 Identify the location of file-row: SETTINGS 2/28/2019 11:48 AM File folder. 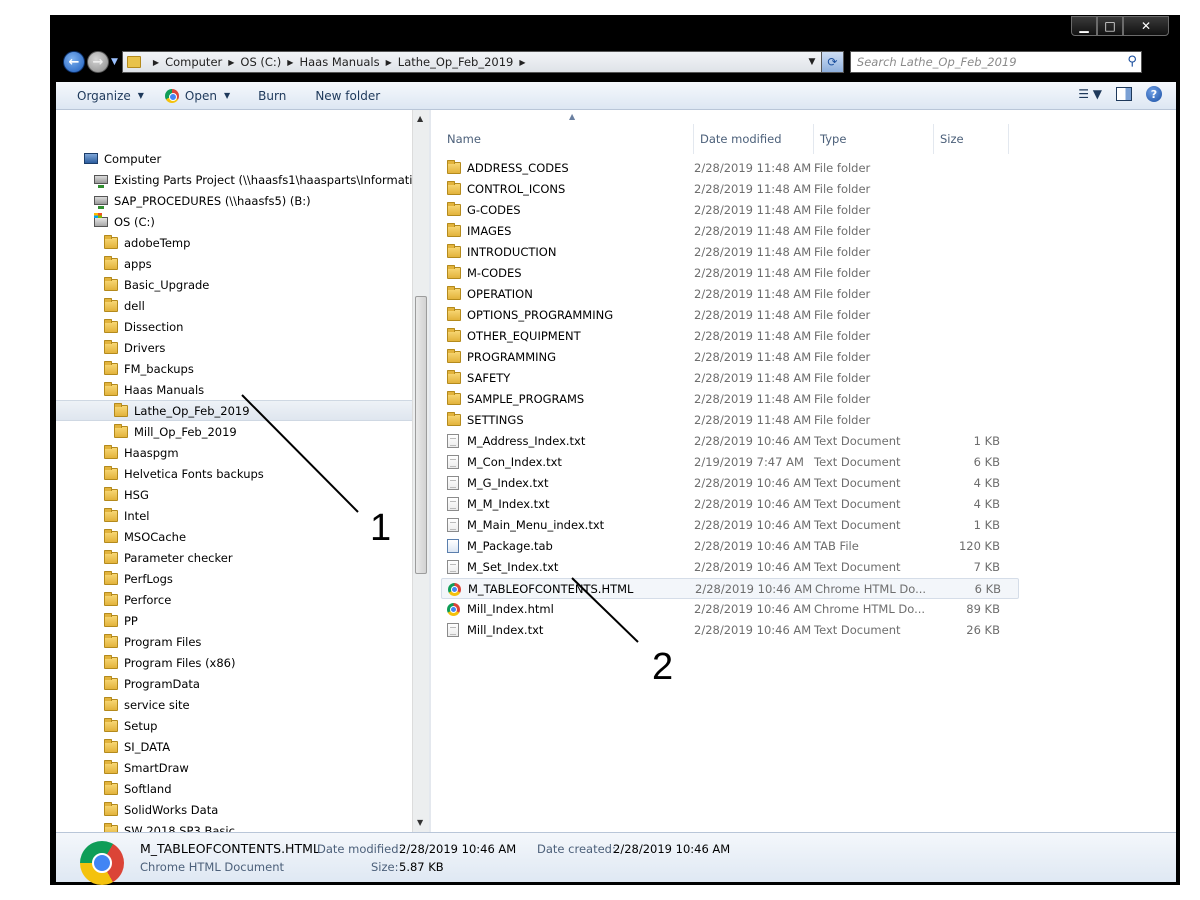
(730, 420).